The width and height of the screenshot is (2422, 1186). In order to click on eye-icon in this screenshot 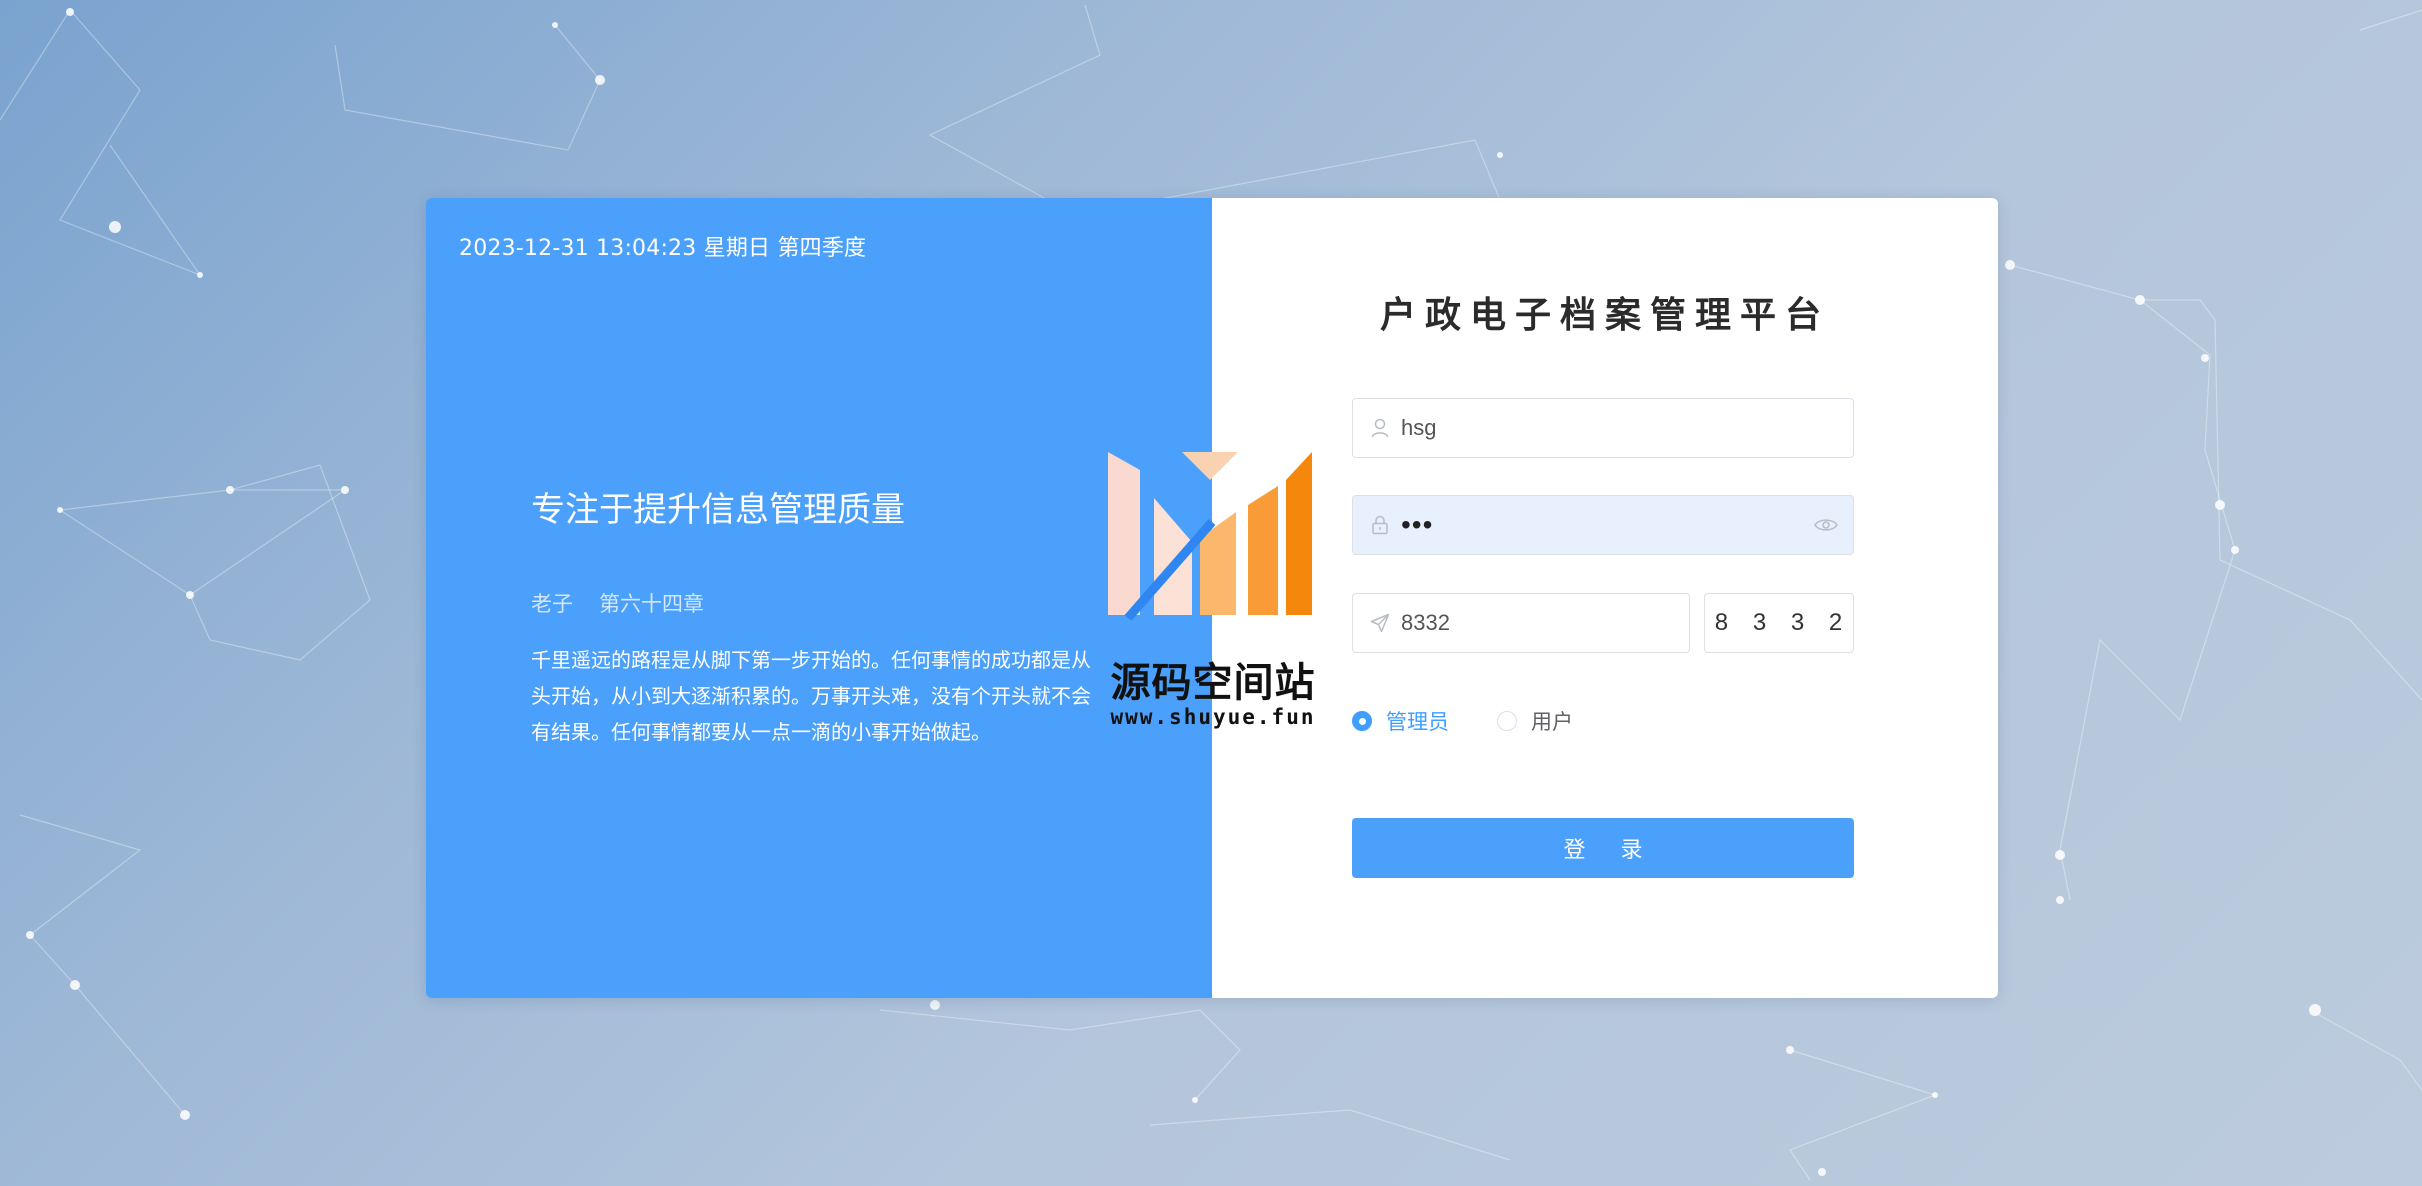, I will do `click(1826, 525)`.